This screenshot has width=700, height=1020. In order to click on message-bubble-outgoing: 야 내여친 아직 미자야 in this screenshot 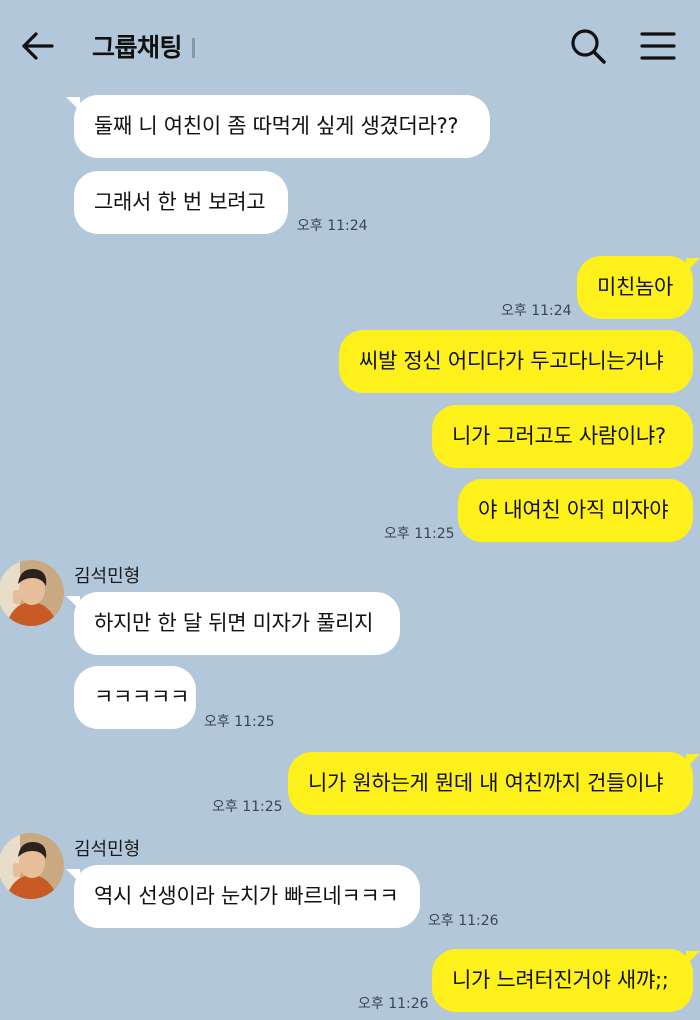, I will do `click(575, 510)`.